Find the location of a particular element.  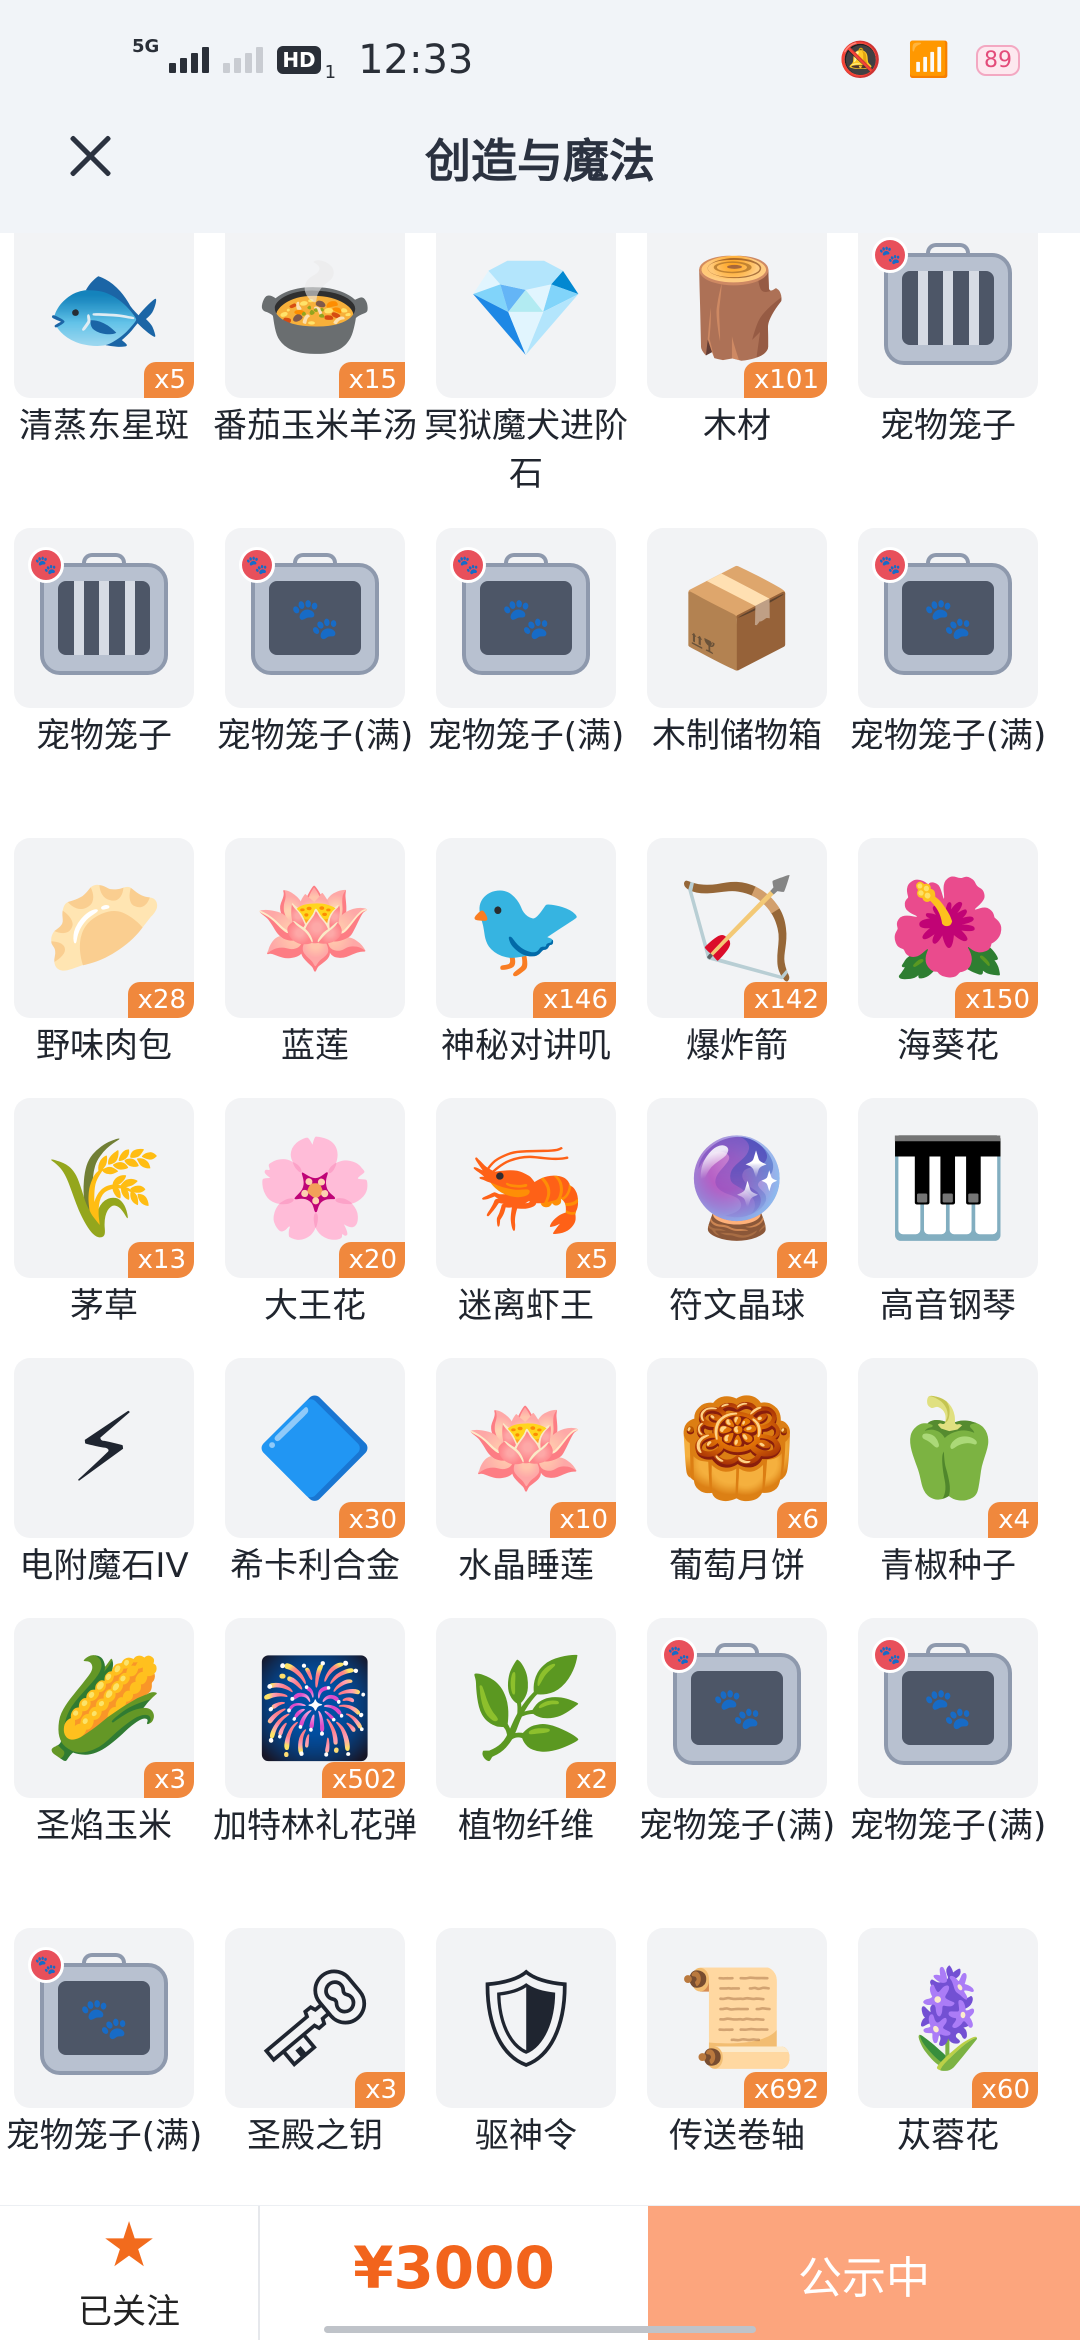

item-cell: 🛡 驱神令 is located at coordinates (526, 2044).